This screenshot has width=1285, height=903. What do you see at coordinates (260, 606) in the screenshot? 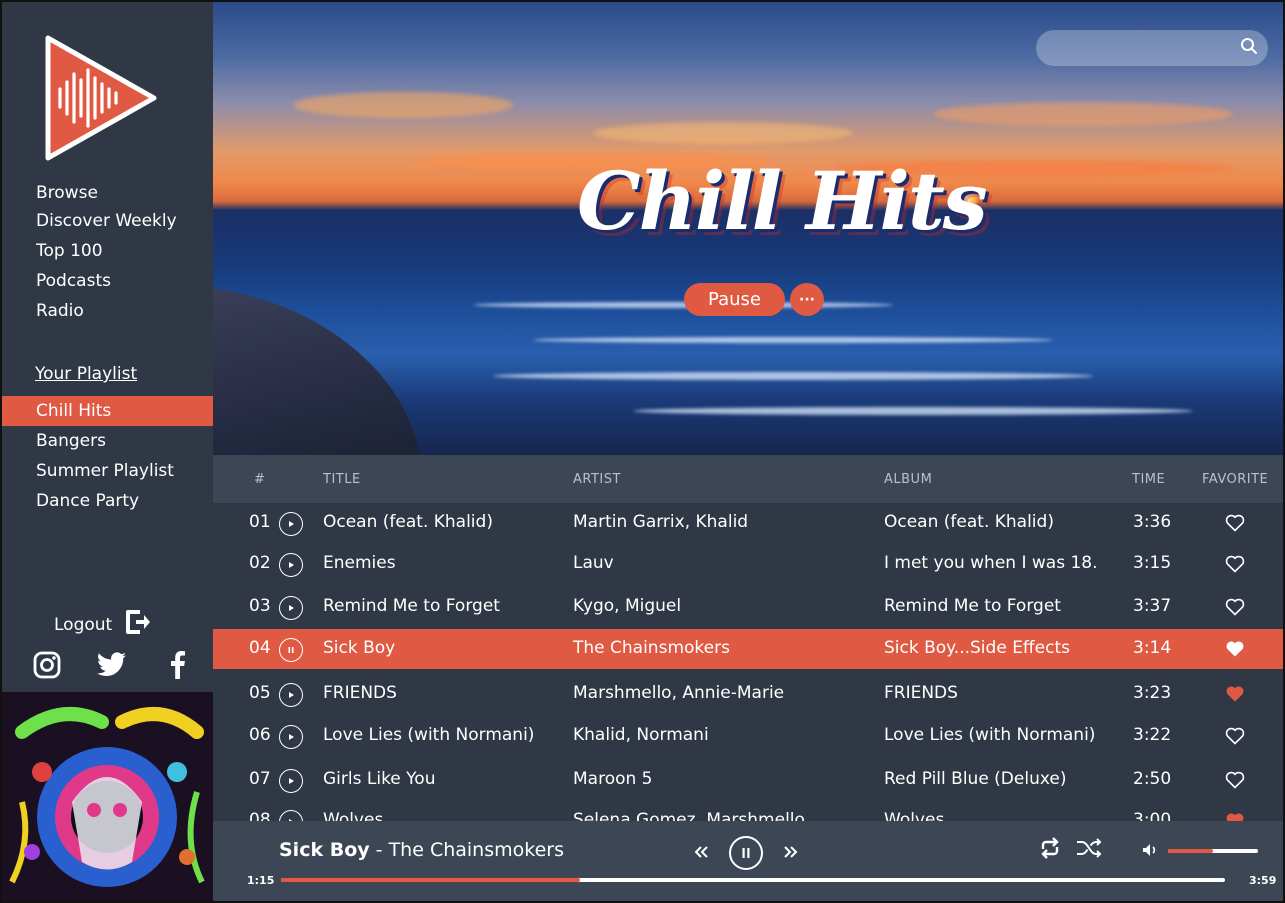
I see `track-number: 03` at bounding box center [260, 606].